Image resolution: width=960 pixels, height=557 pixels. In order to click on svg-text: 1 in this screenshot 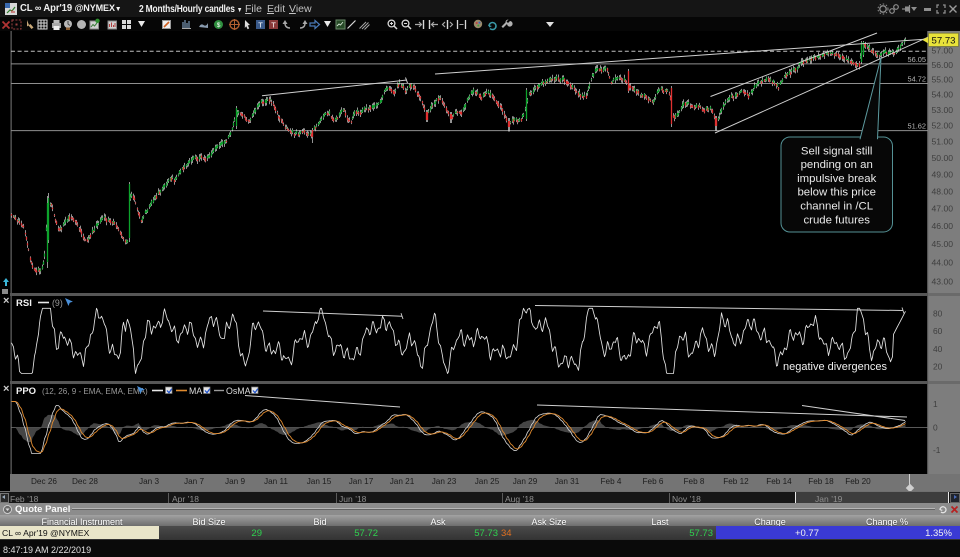, I will do `click(935, 404)`.